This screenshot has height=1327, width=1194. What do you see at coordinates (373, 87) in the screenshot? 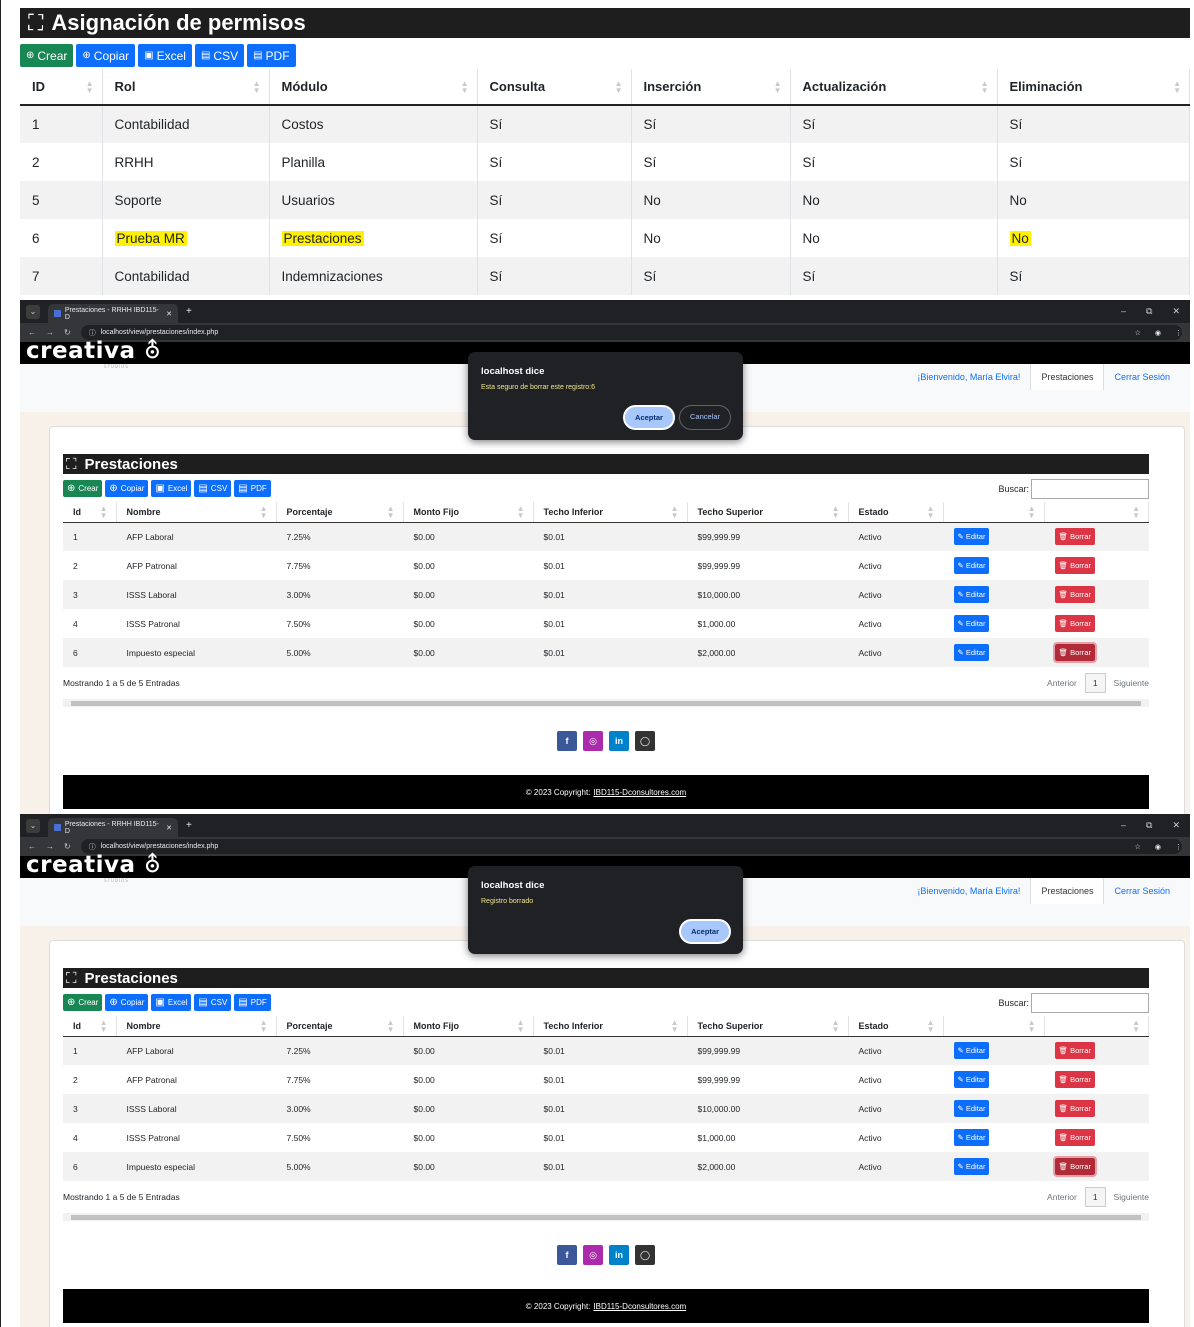
I see `column-header-modulo: Módulo ▲ ▼` at bounding box center [373, 87].